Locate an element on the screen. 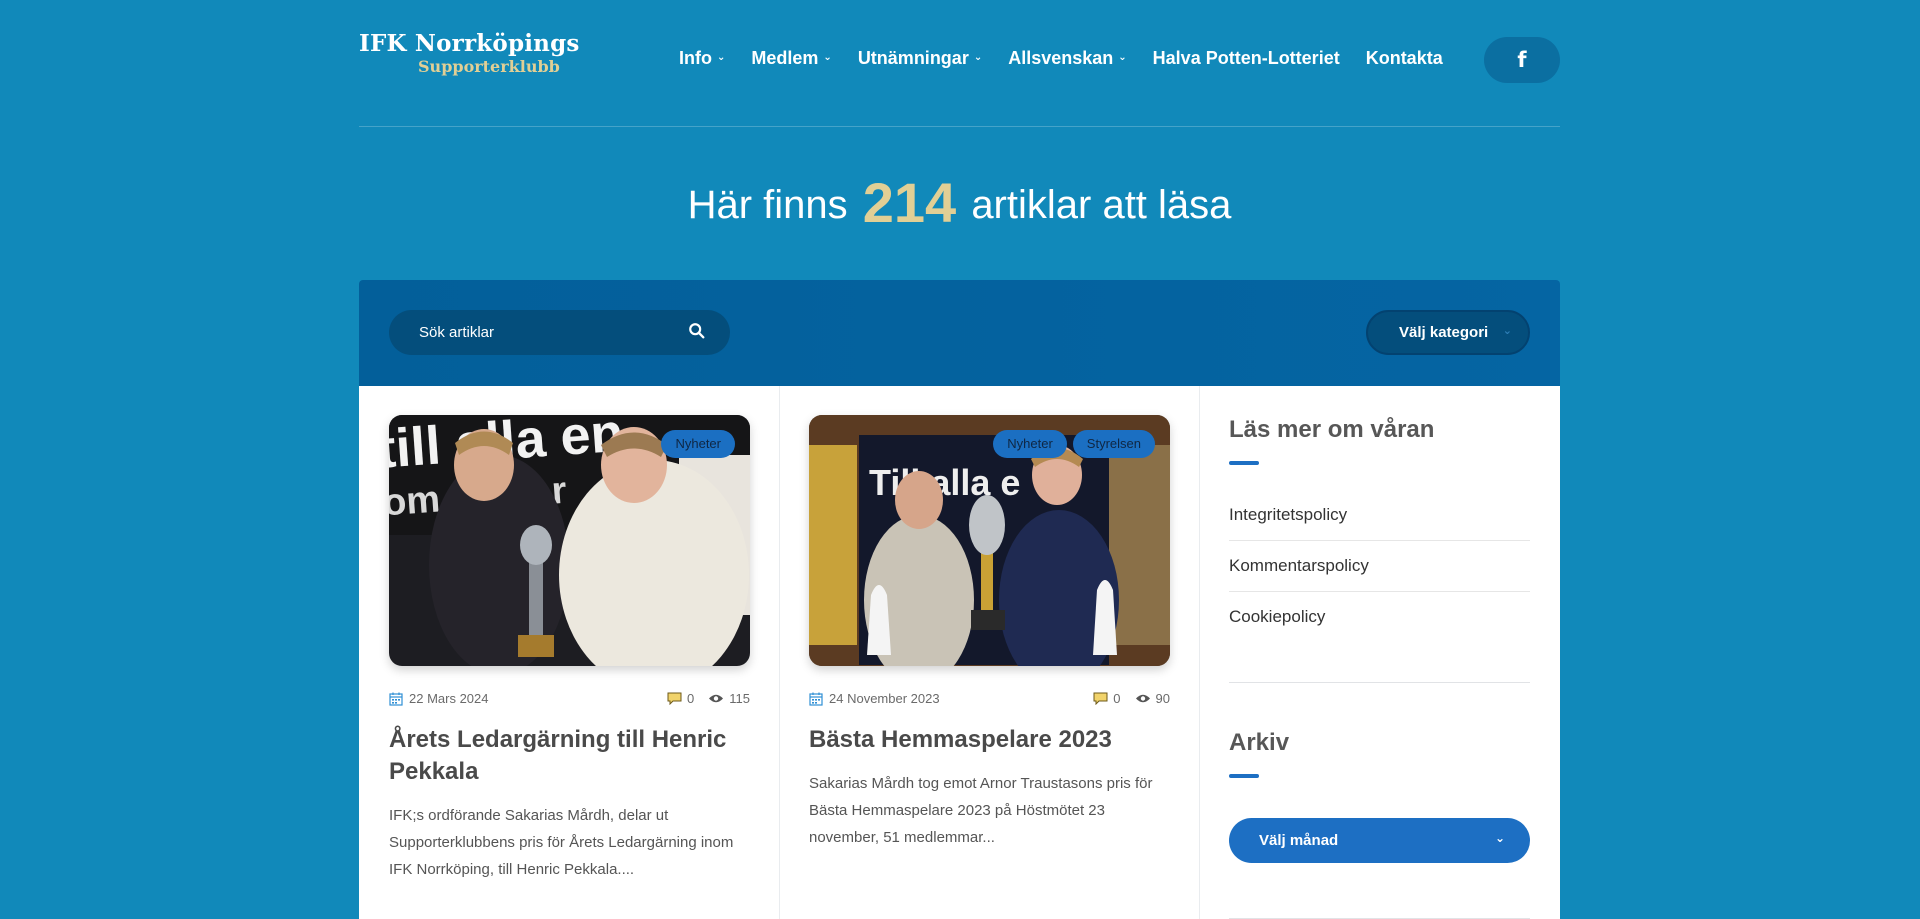 The image size is (1920, 919). article-date: 22 Mars 2024 is located at coordinates (449, 698).